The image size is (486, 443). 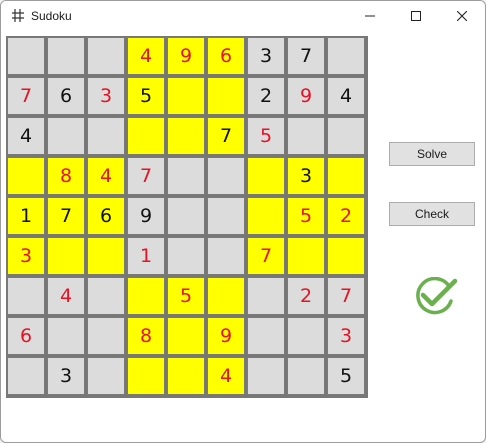 What do you see at coordinates (106, 216) in the screenshot?
I see `sudoku-cell-r5-c3: 6` at bounding box center [106, 216].